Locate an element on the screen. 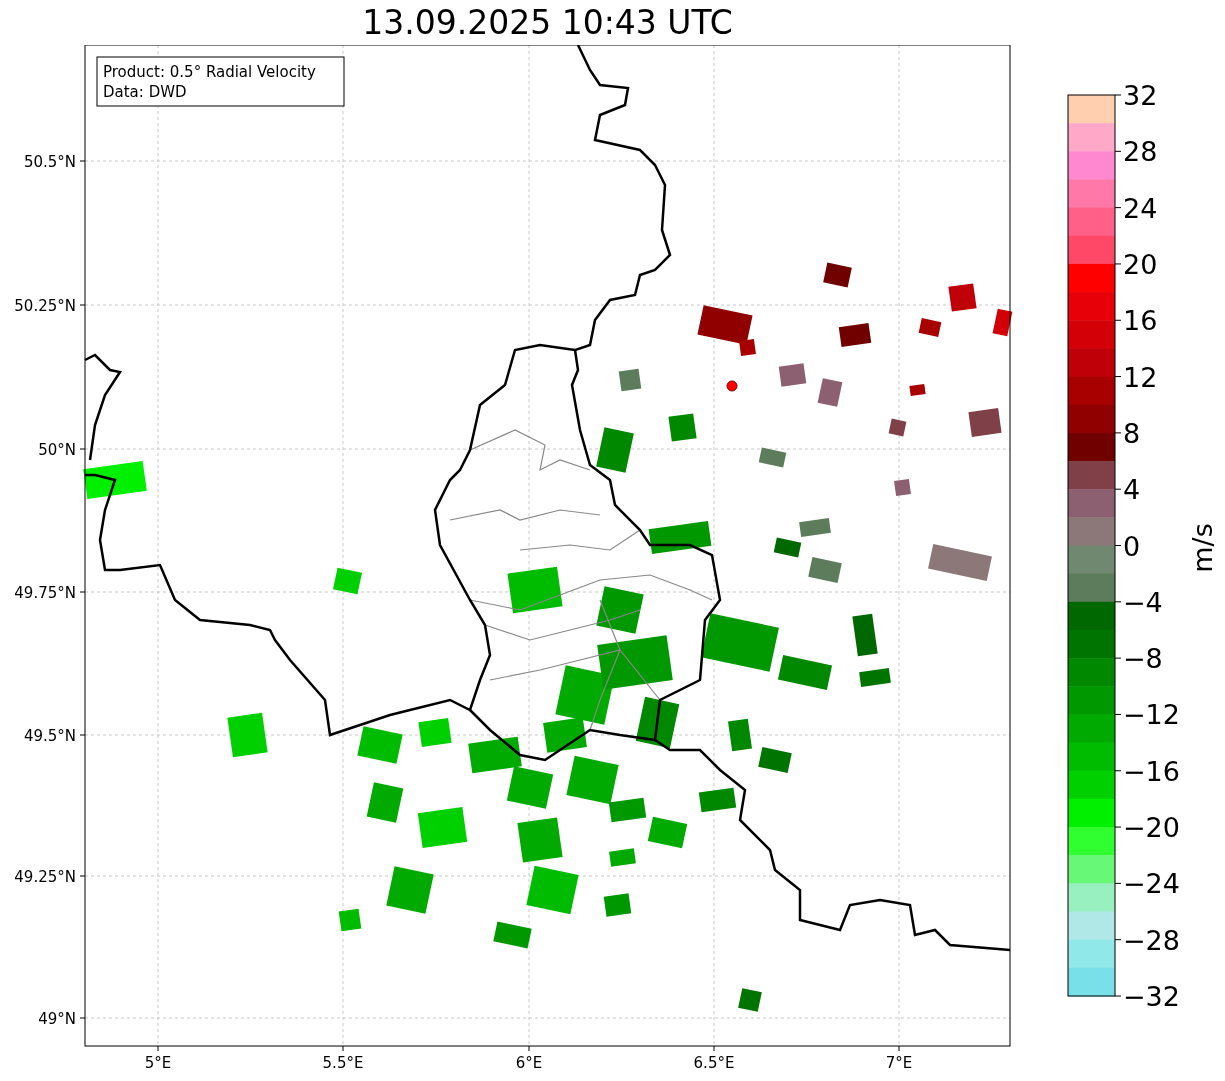  colorbar-tick-label: −28 is located at coordinates (1151, 940).